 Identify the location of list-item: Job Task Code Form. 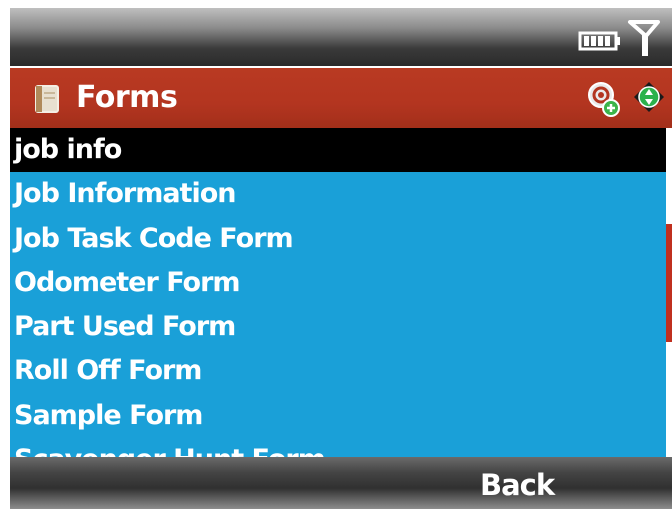
(338, 239).